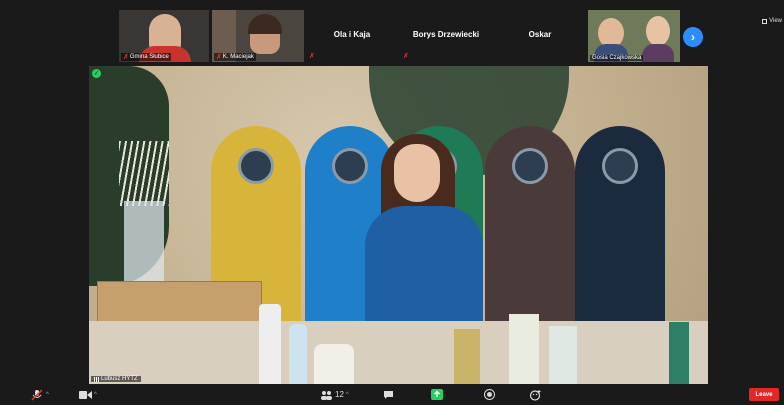 The width and height of the screenshot is (784, 405). I want to click on chat-icon, so click(388, 395).